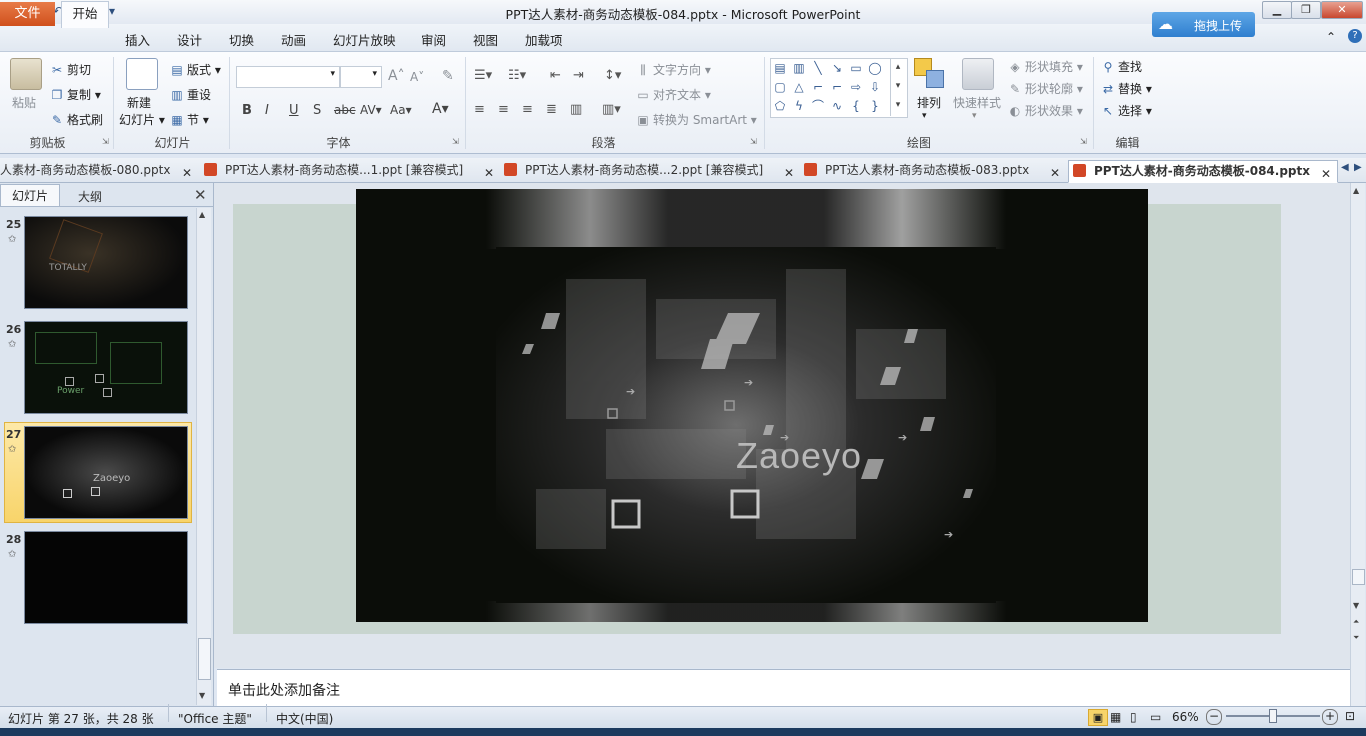  What do you see at coordinates (304, 718) in the screenshot?
I see `language-indicator: 中文(中国)` at bounding box center [304, 718].